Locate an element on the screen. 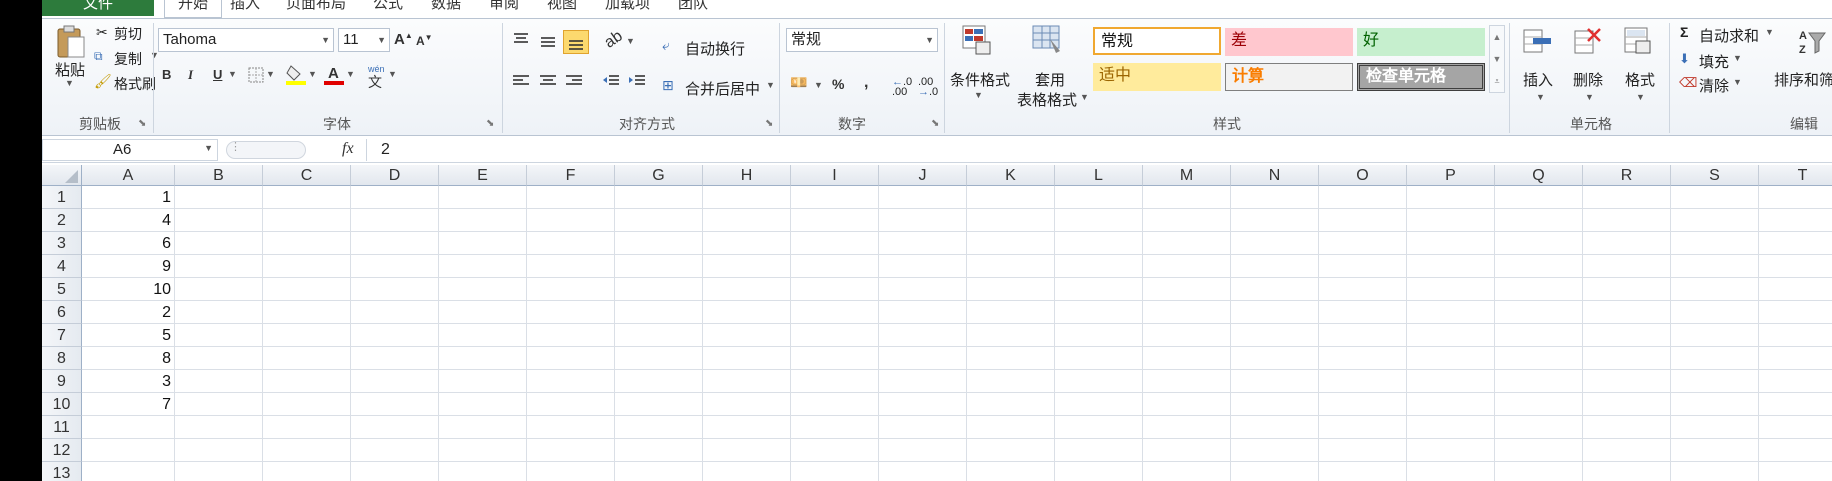  cell-a8: 8 is located at coordinates (128, 358).